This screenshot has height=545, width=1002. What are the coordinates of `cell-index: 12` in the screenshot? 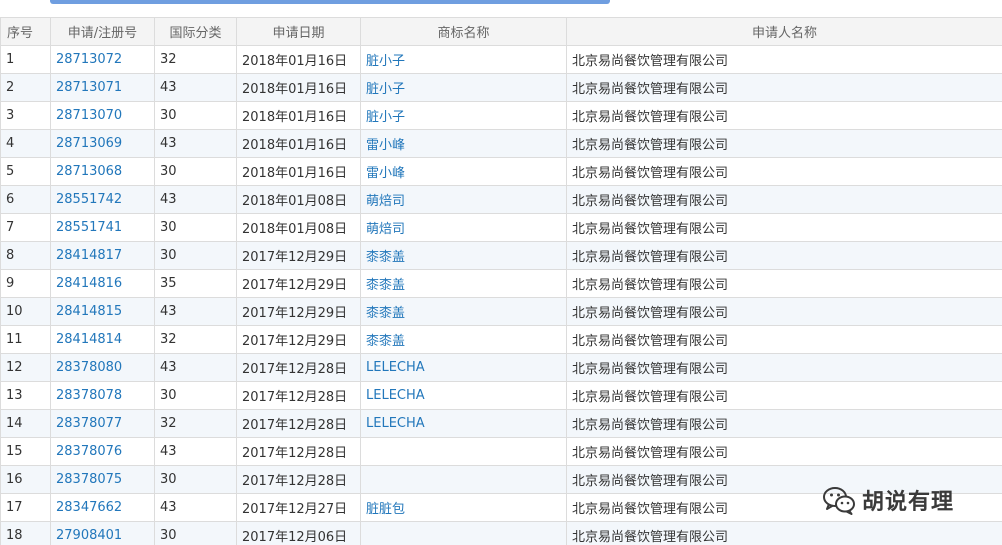 It's located at (25, 367).